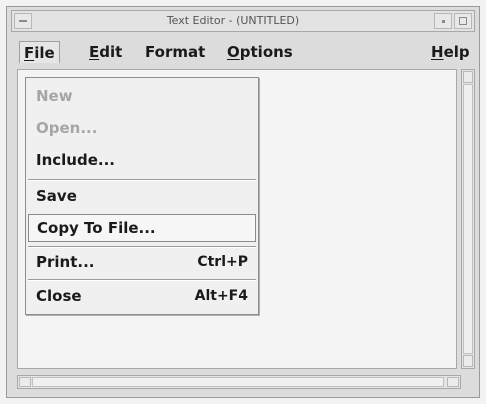 This screenshot has height=404, width=486. I want to click on vertical-scrollbar, so click(468, 219).